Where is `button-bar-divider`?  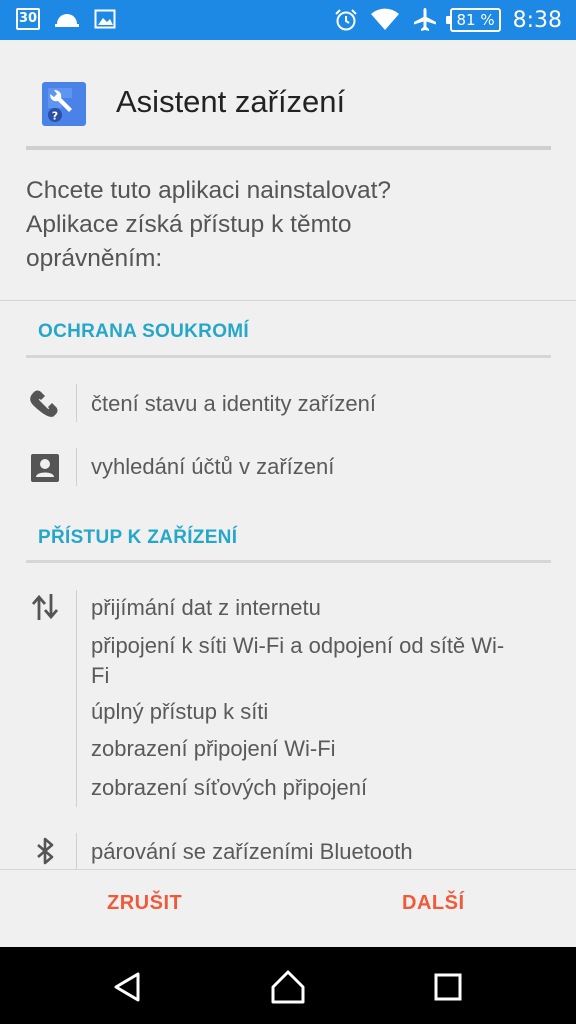 button-bar-divider is located at coordinates (288, 869).